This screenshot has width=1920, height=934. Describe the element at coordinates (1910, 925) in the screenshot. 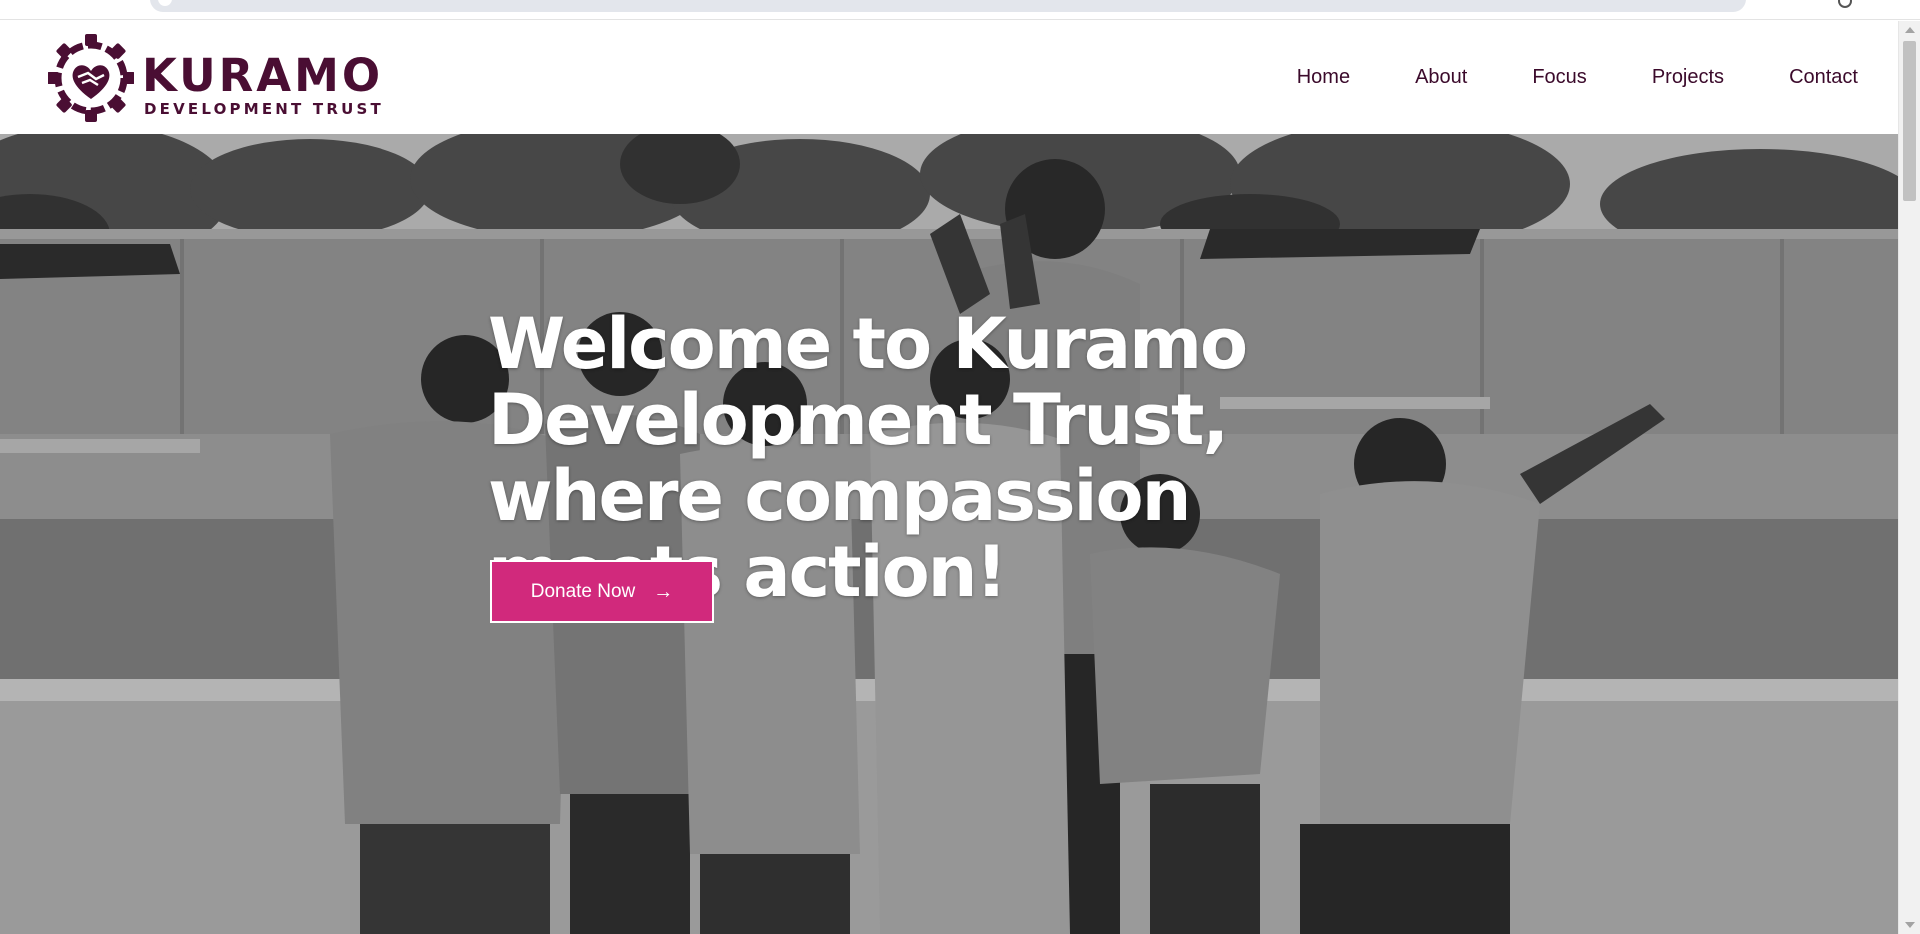

I see `scroll-down-icon` at that location.